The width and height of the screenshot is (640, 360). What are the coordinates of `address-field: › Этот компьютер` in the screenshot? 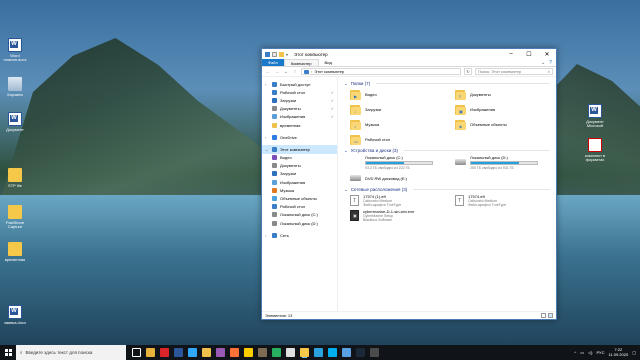 It's located at (381, 71).